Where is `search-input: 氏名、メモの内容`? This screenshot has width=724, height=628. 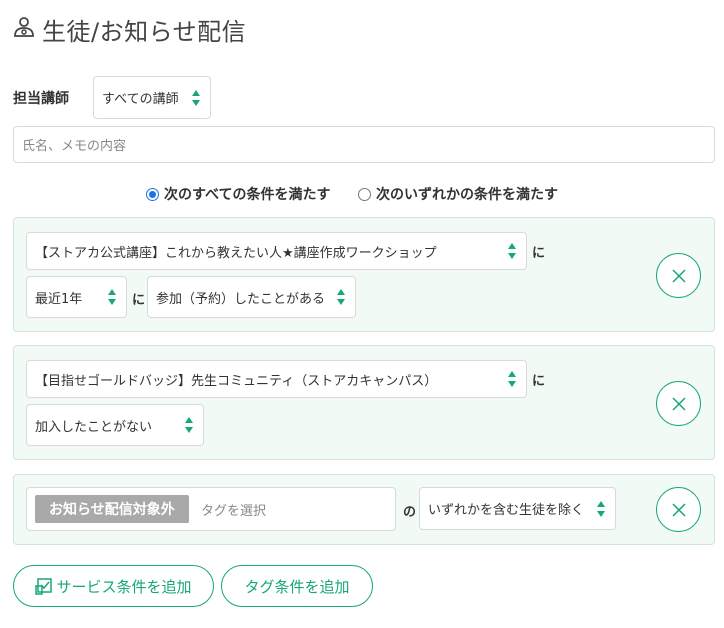 search-input: 氏名、メモの内容 is located at coordinates (364, 144).